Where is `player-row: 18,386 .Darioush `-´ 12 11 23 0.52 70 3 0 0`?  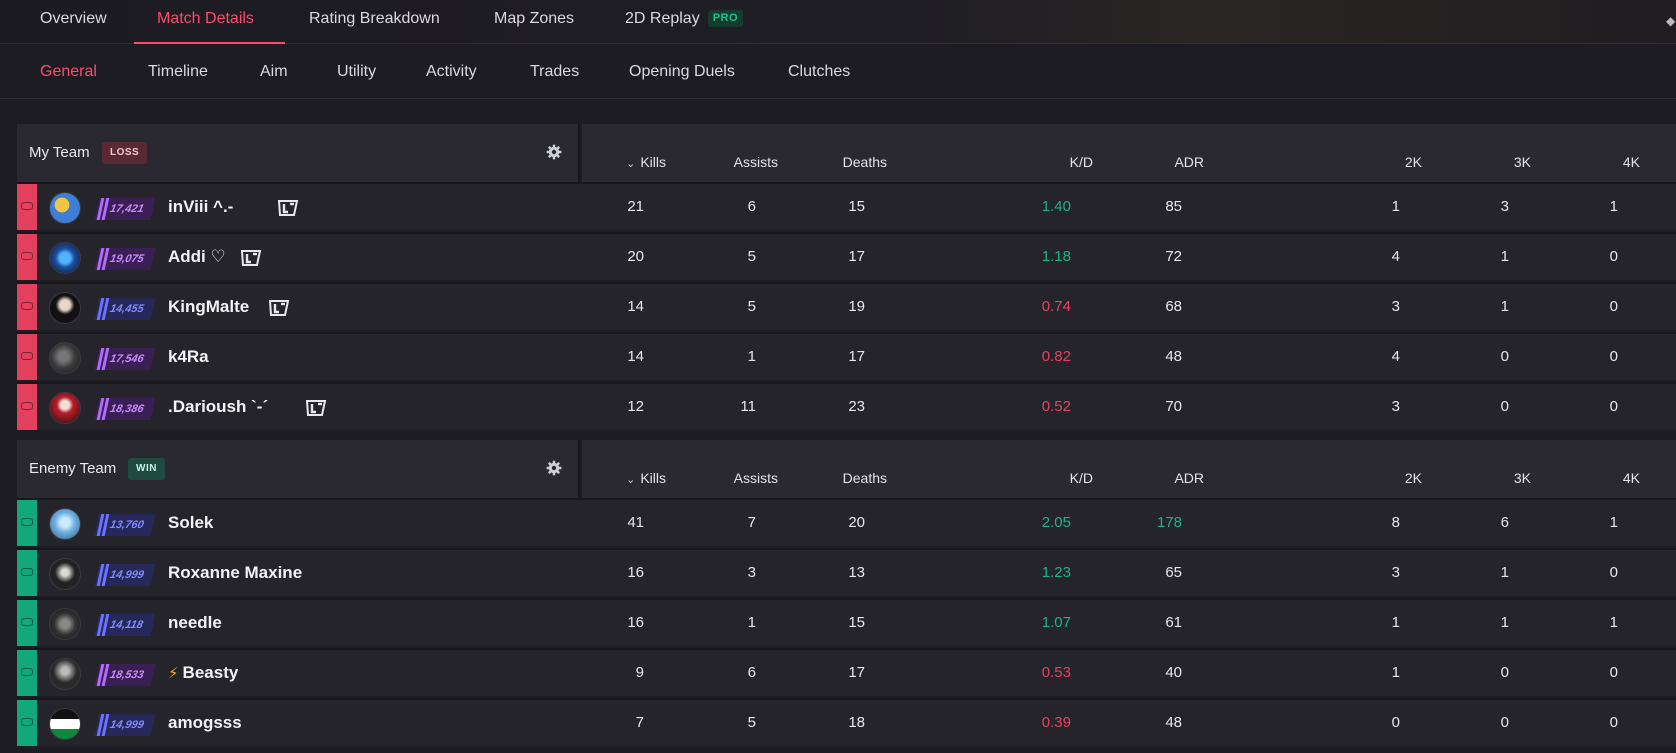 player-row: 18,386 .Darioush `-´ 12 11 23 0.52 70 3 0 0 is located at coordinates (846, 406).